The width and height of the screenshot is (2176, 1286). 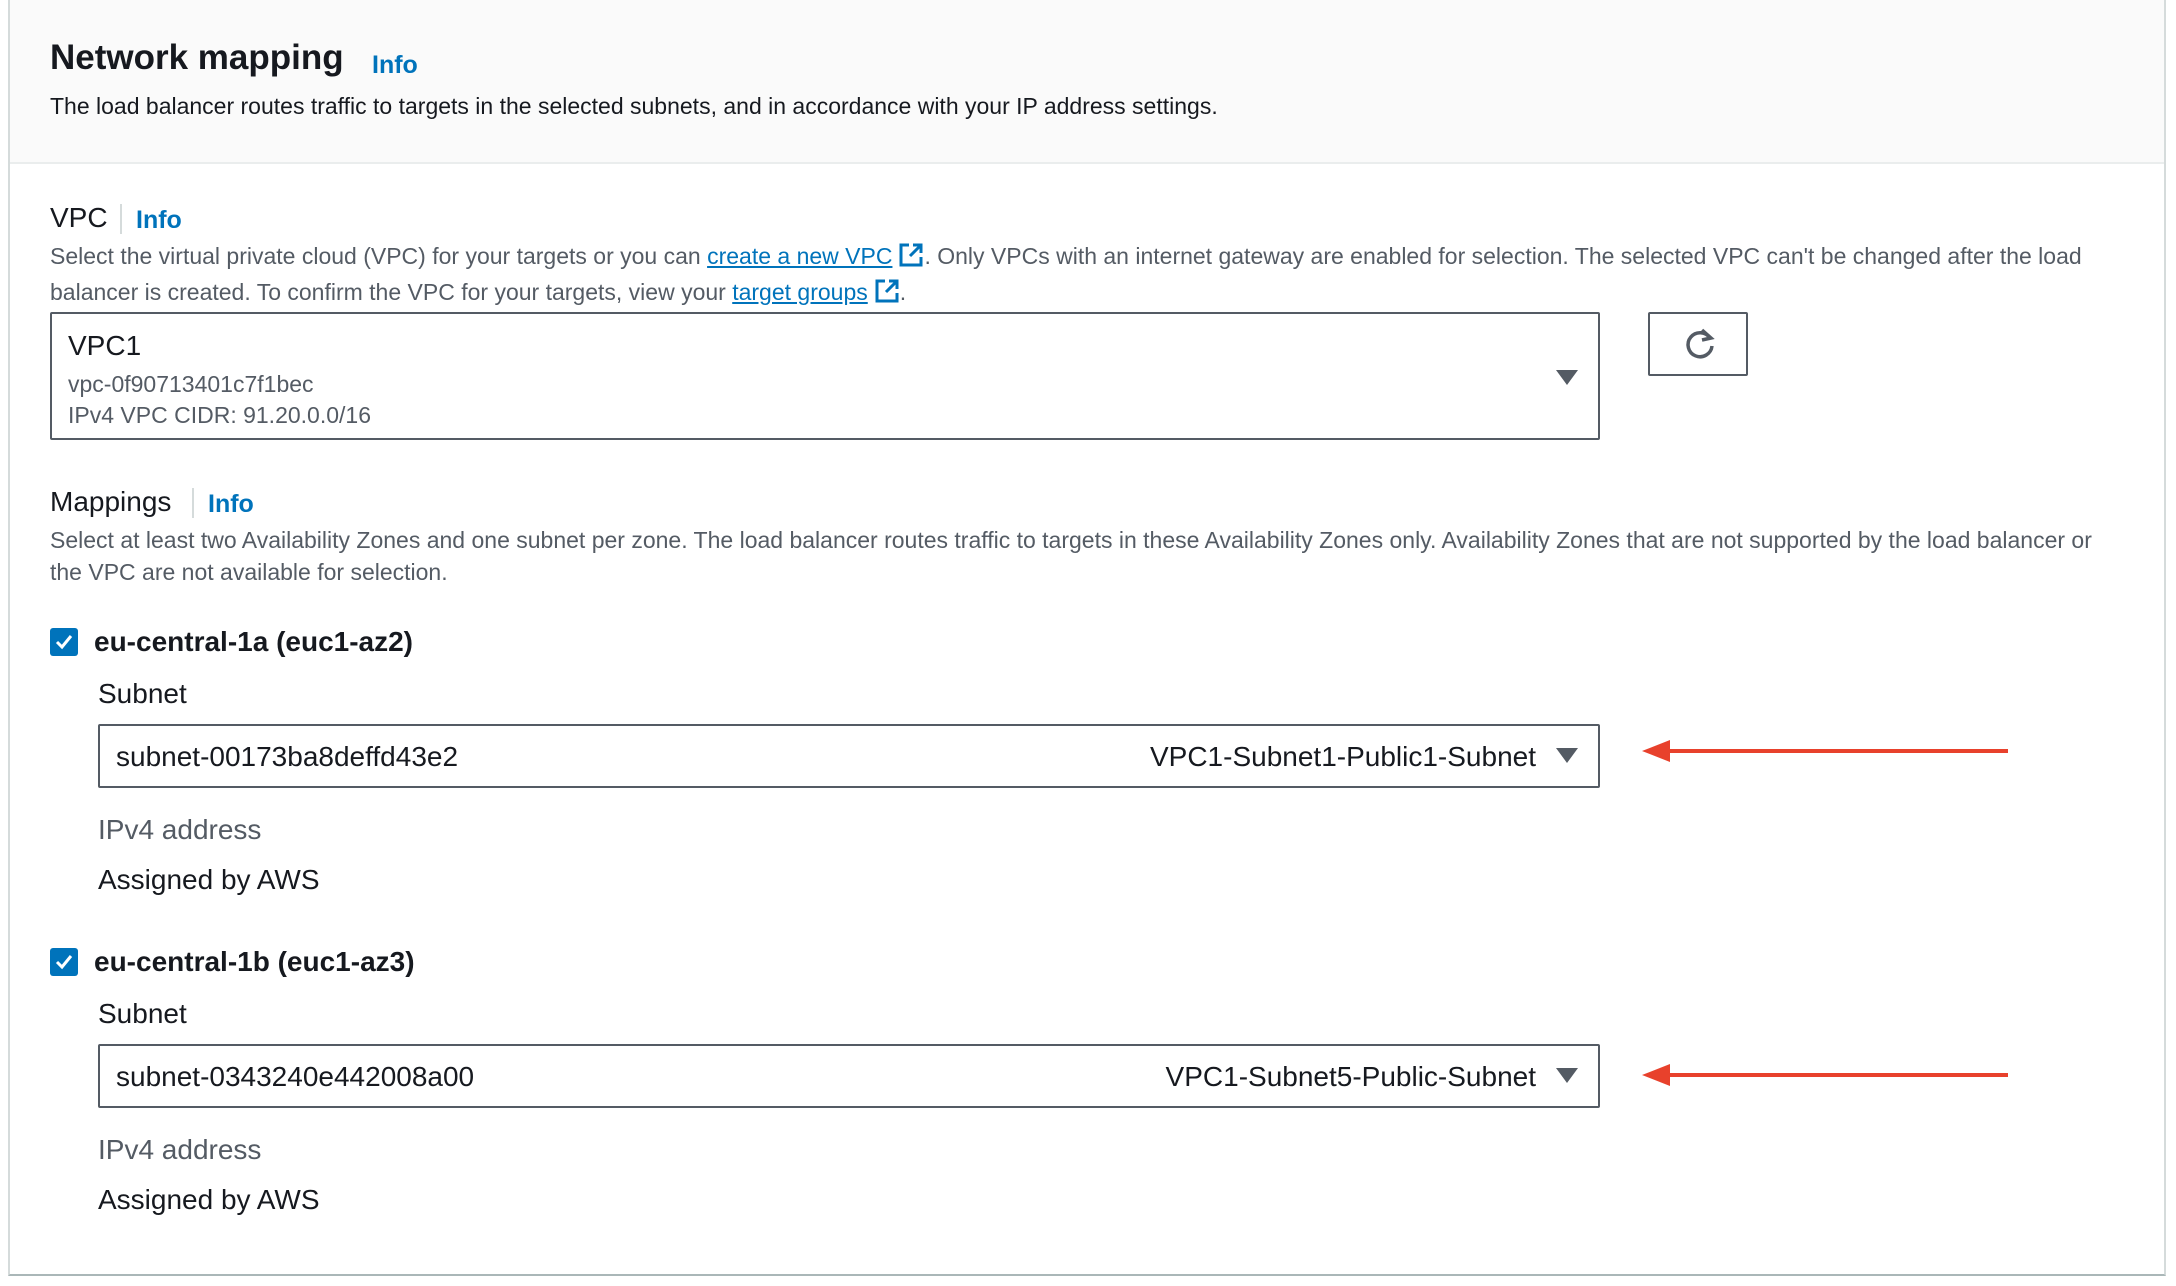 I want to click on vpc-label: VPC, so click(x=79, y=217).